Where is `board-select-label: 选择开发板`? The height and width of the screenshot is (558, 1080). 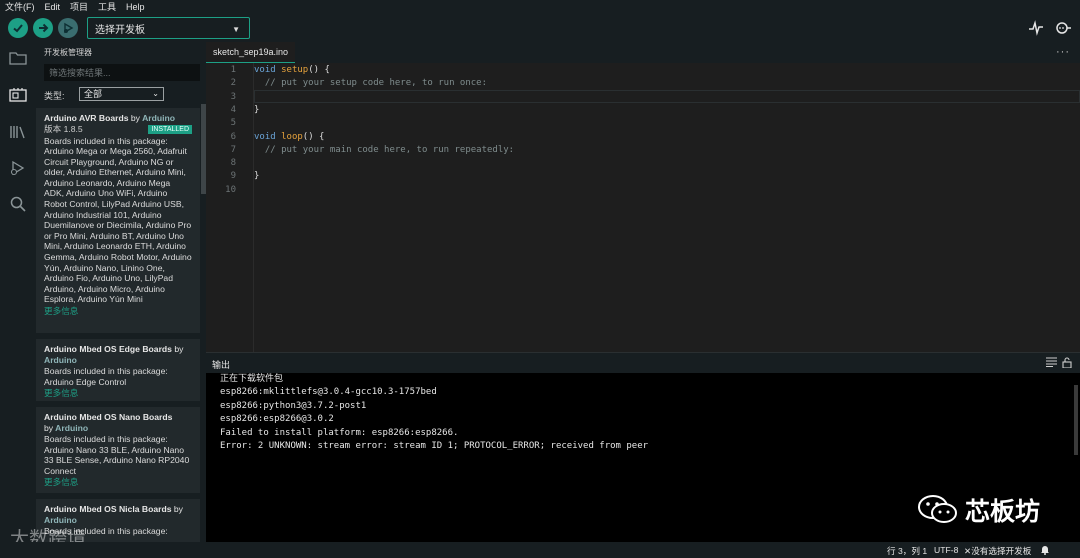
board-select-label: 选择开发板 is located at coordinates (120, 30).